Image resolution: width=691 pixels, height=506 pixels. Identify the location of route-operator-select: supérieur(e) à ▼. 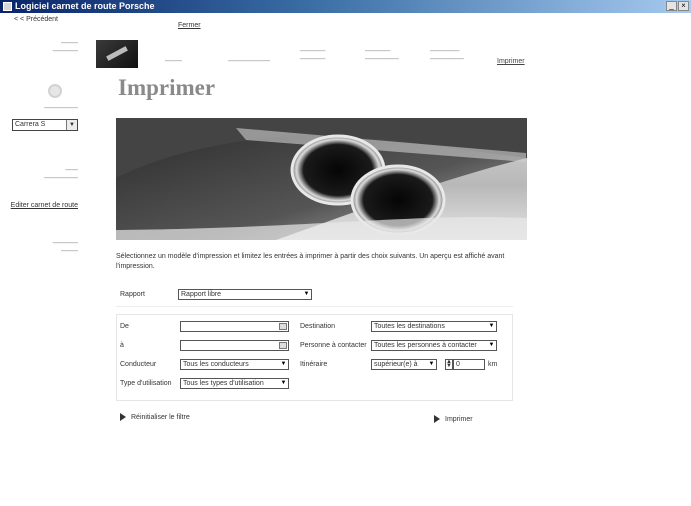
(404, 364).